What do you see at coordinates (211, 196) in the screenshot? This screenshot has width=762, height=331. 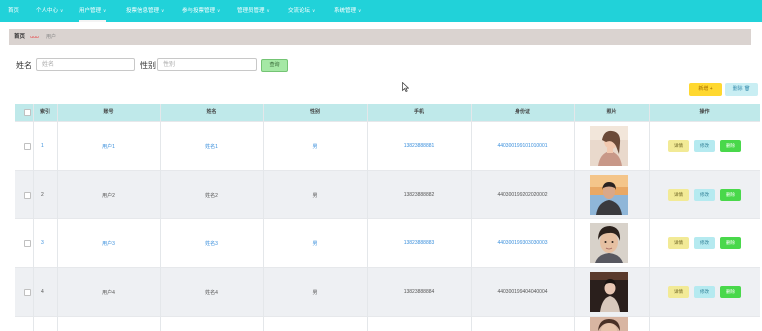 I see `row-name: 姓名2` at bounding box center [211, 196].